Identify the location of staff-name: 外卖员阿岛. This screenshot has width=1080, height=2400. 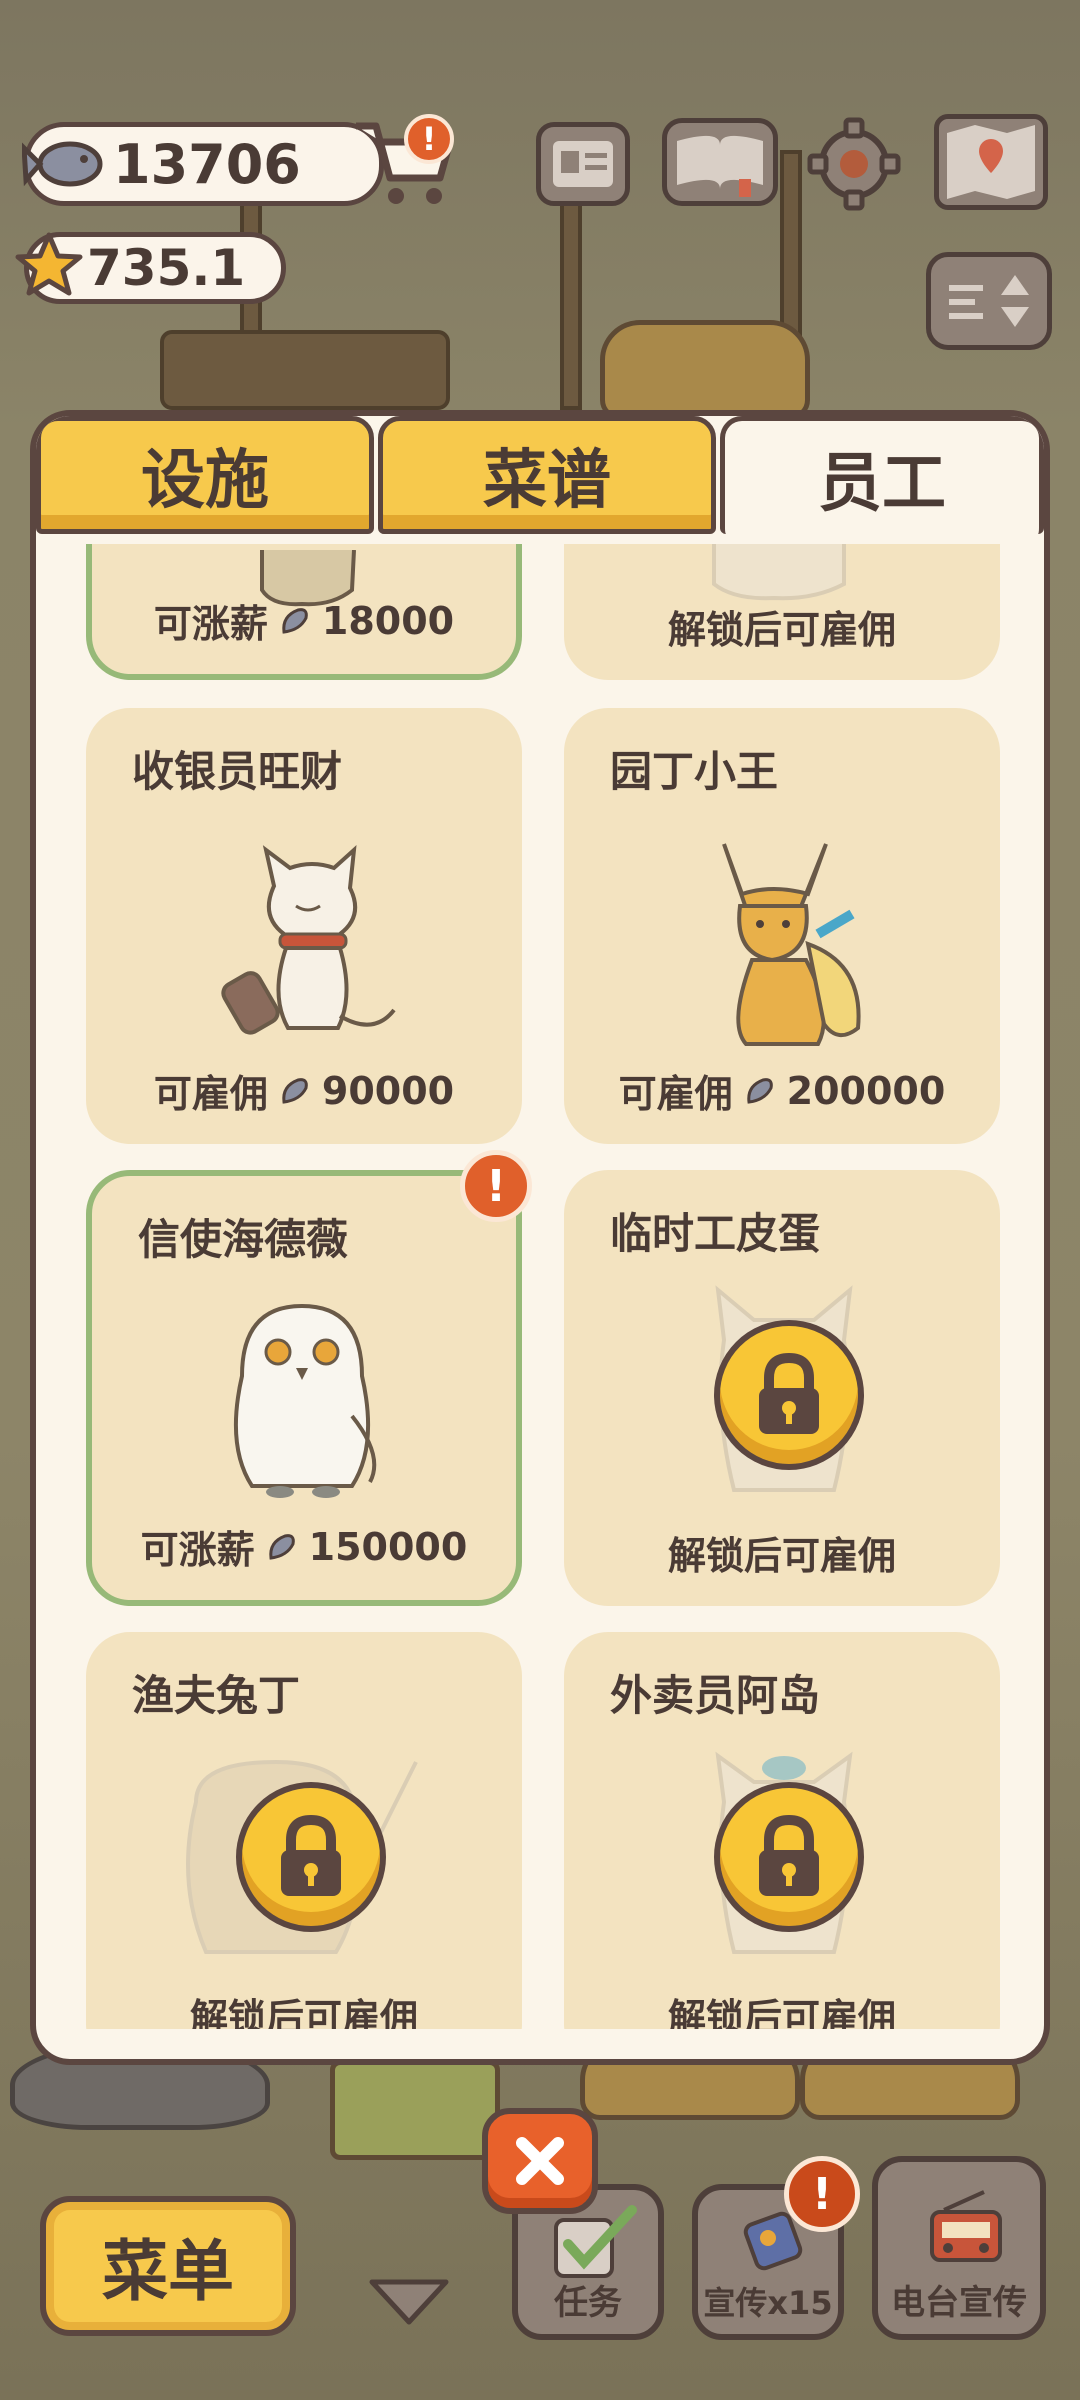
(715, 1695).